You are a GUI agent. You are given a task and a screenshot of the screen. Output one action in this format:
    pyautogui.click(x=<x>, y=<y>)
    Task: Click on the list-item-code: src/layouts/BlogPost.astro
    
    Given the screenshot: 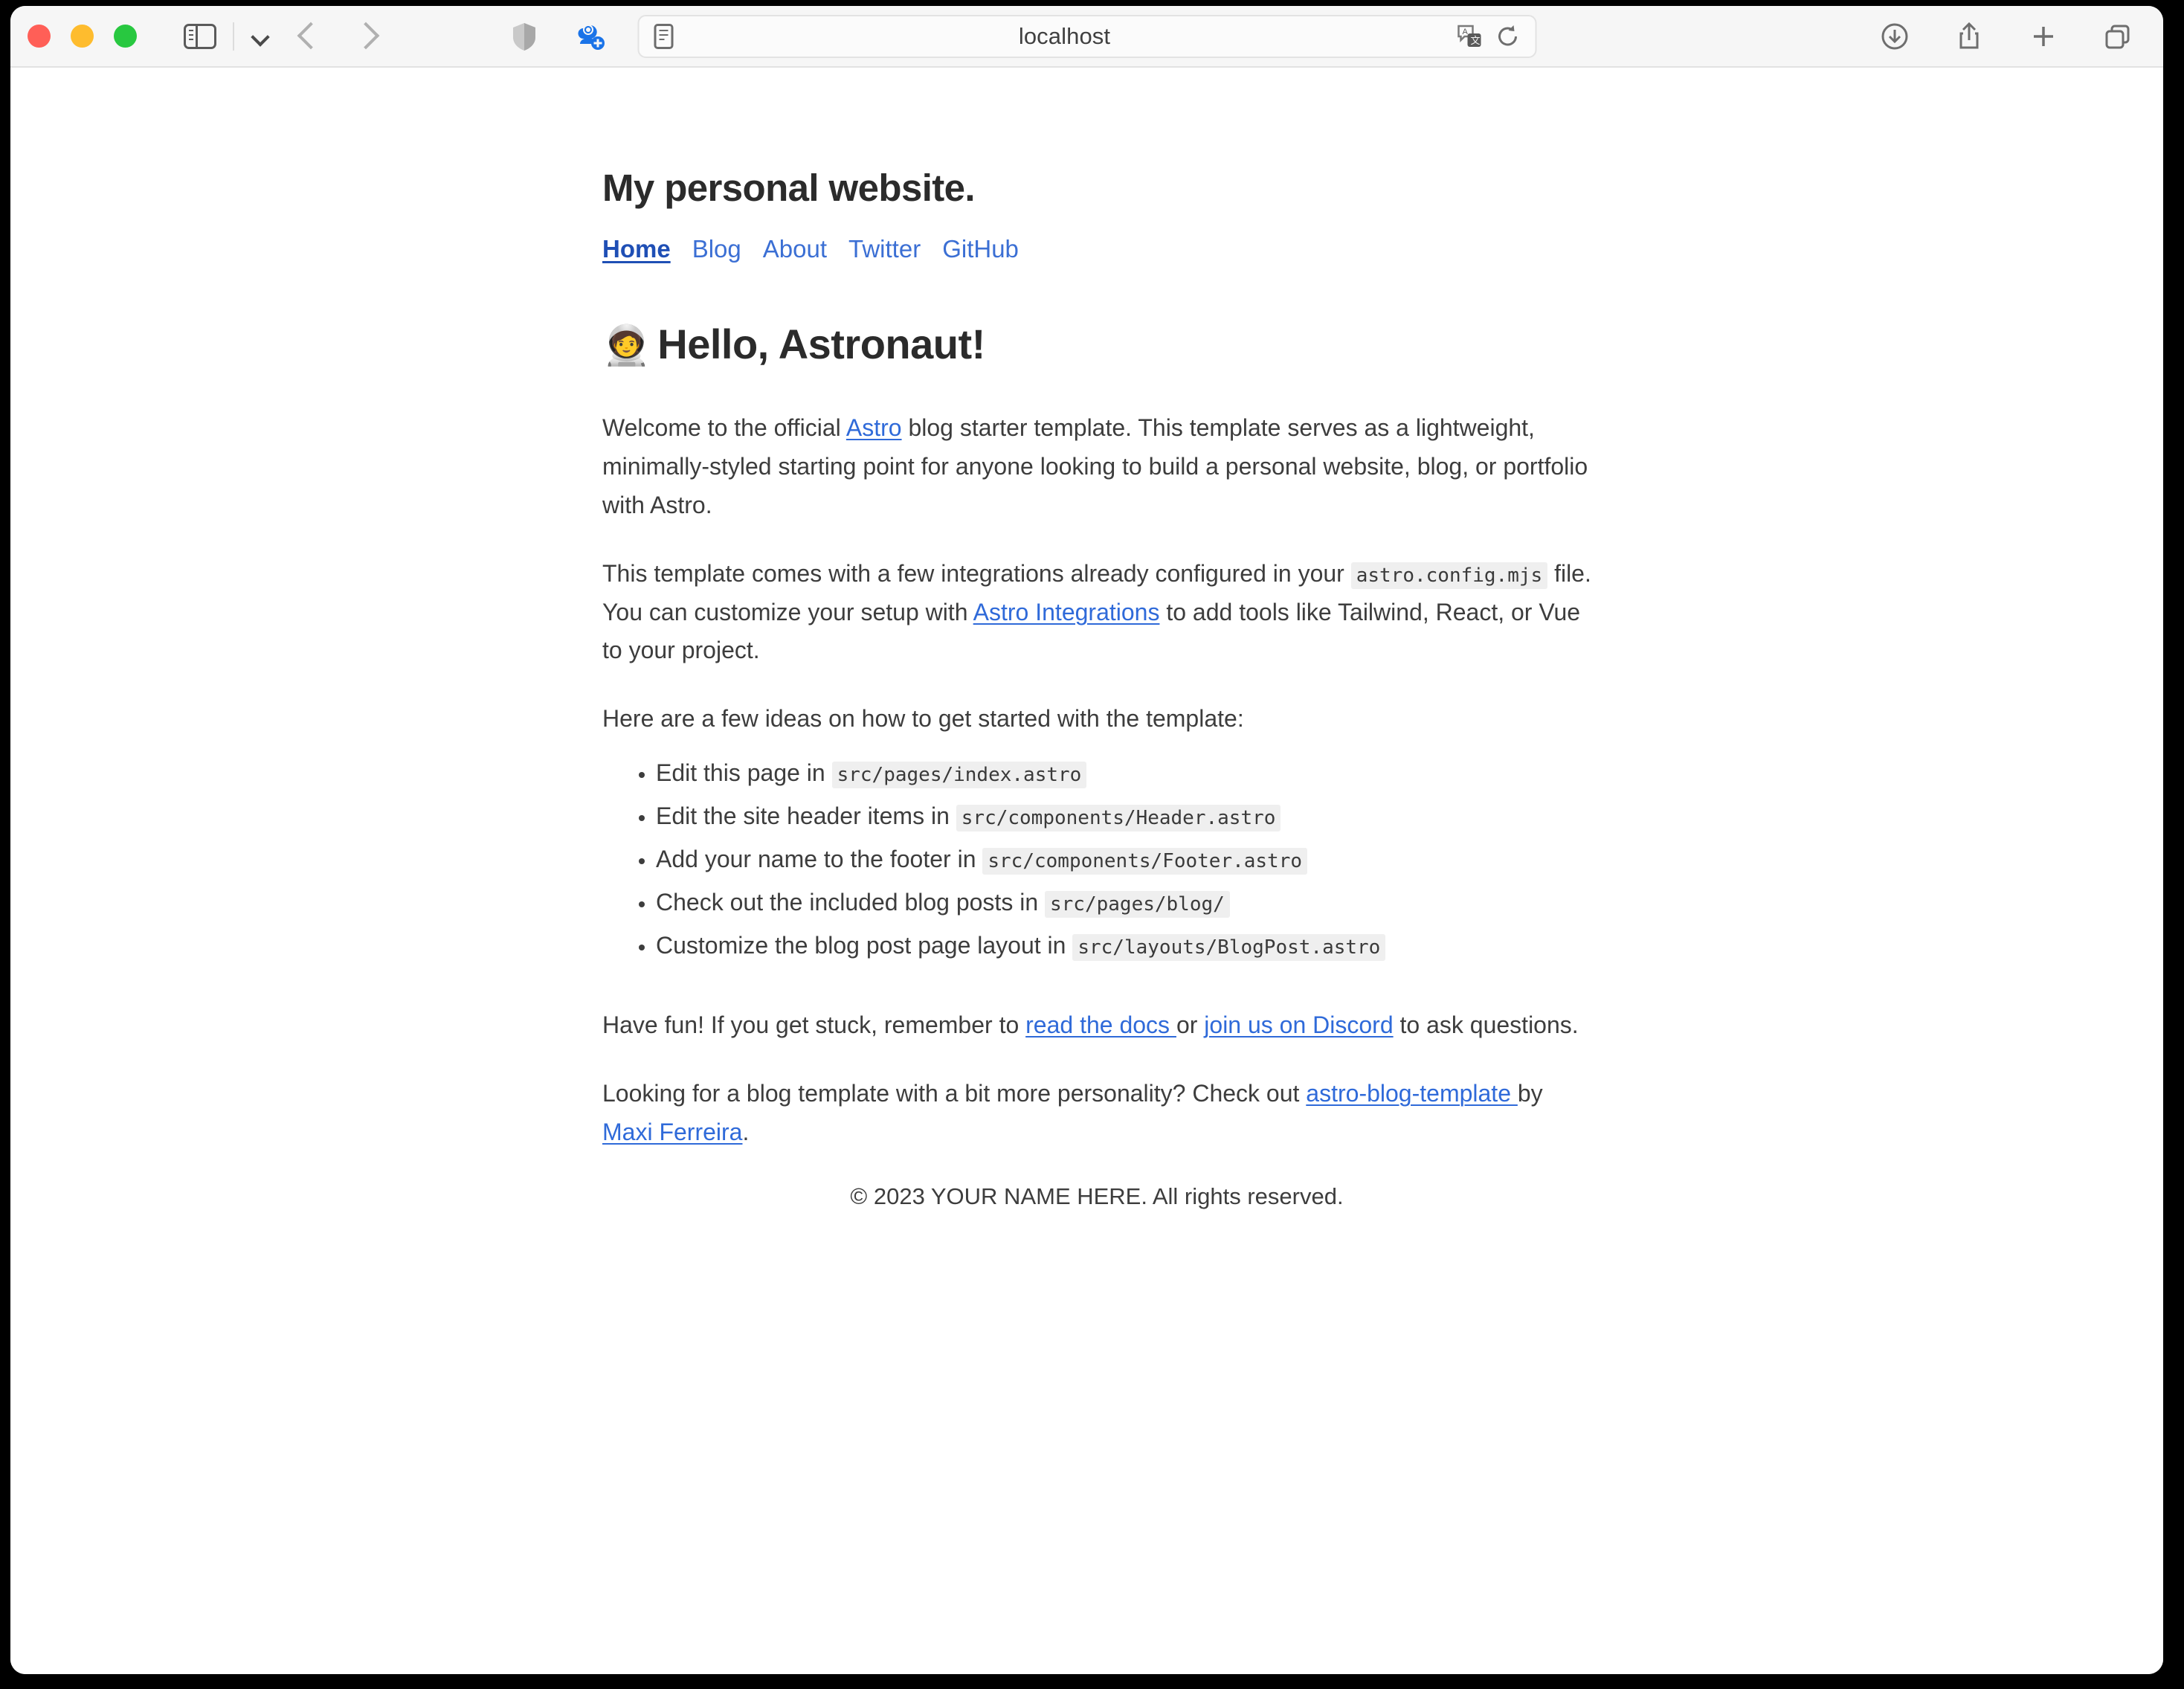 What is the action you would take?
    pyautogui.click(x=1229, y=947)
    